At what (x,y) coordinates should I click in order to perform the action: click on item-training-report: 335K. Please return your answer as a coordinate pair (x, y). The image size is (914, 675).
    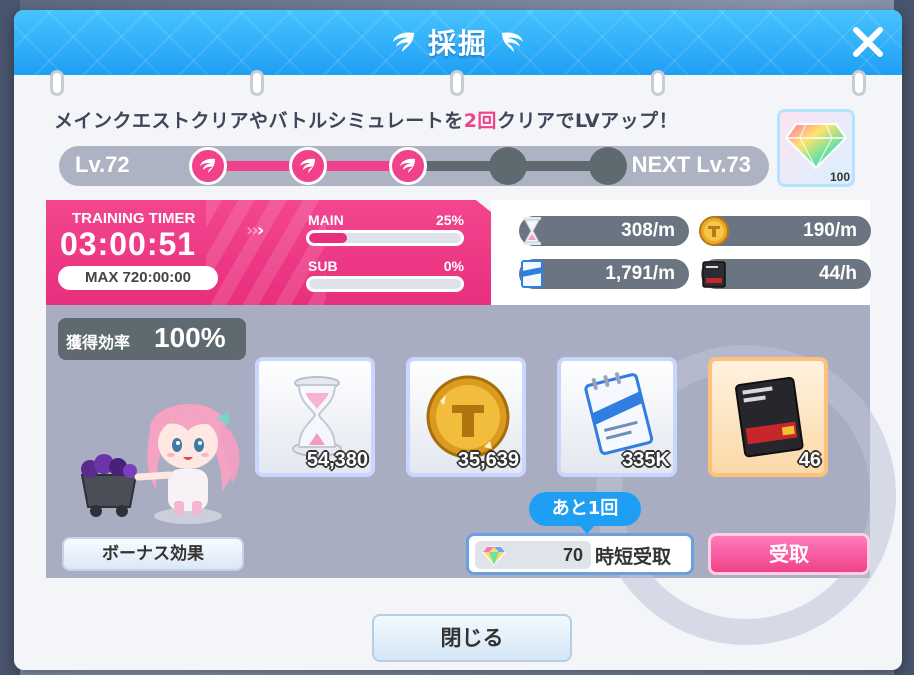
    Looking at the image, I should click on (617, 417).